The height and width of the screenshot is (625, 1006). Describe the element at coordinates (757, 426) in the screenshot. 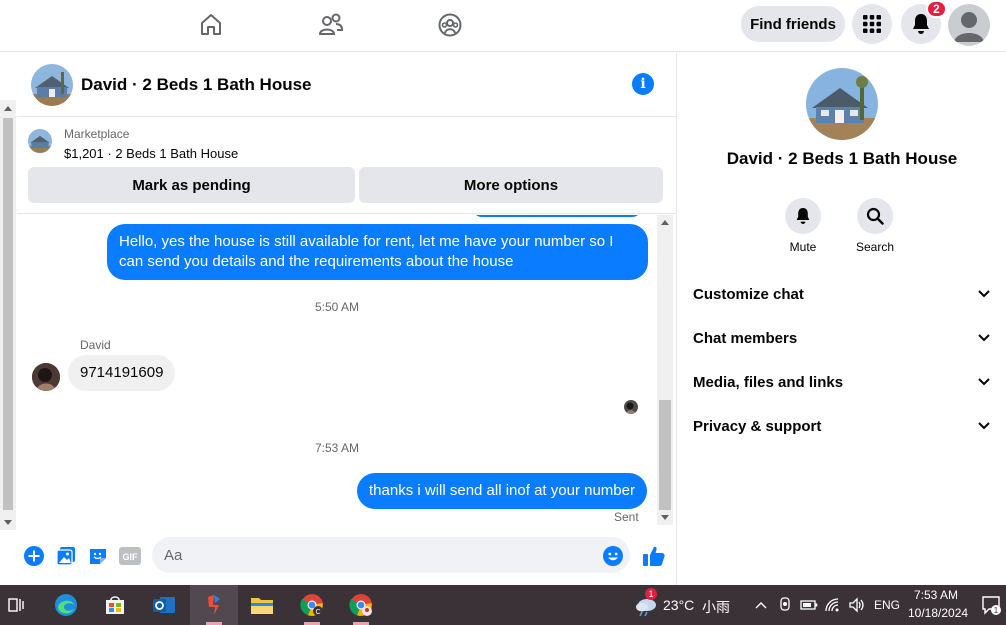

I see `row-label: Privacy & support` at that location.